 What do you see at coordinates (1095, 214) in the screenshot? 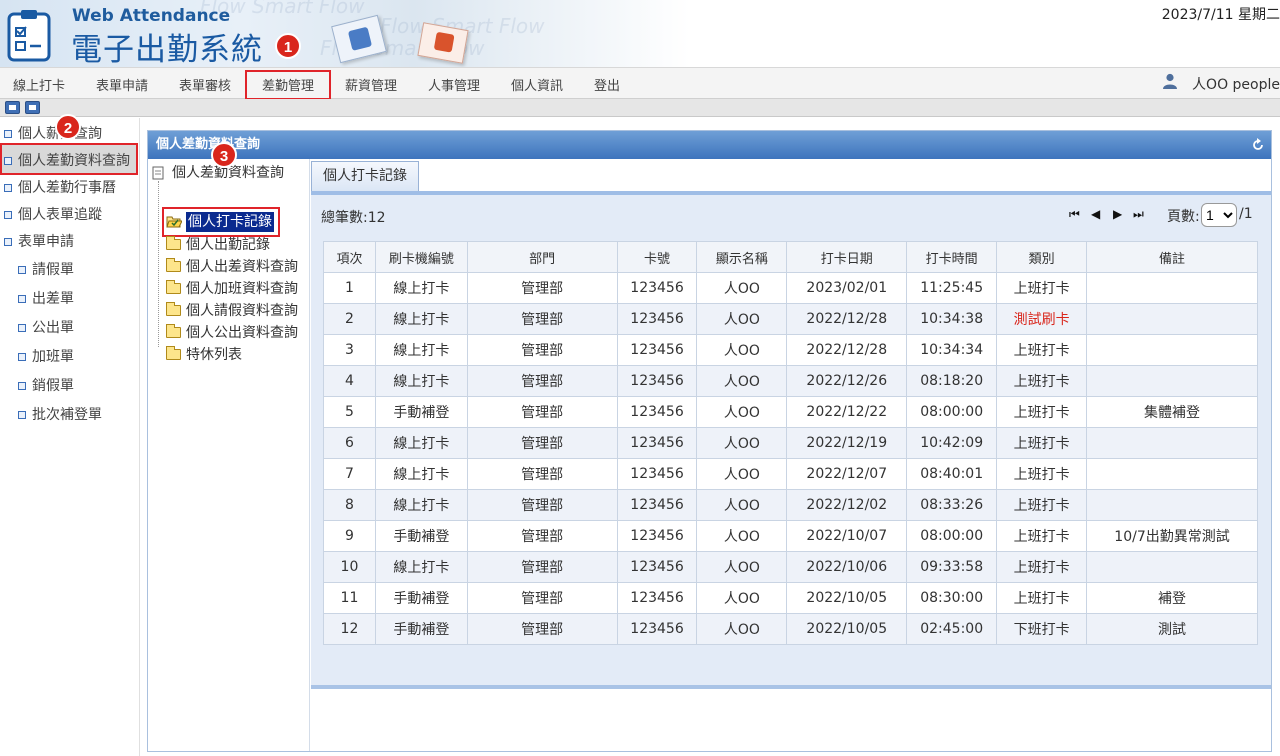
I see `prev-page-icon: ◀` at bounding box center [1095, 214].